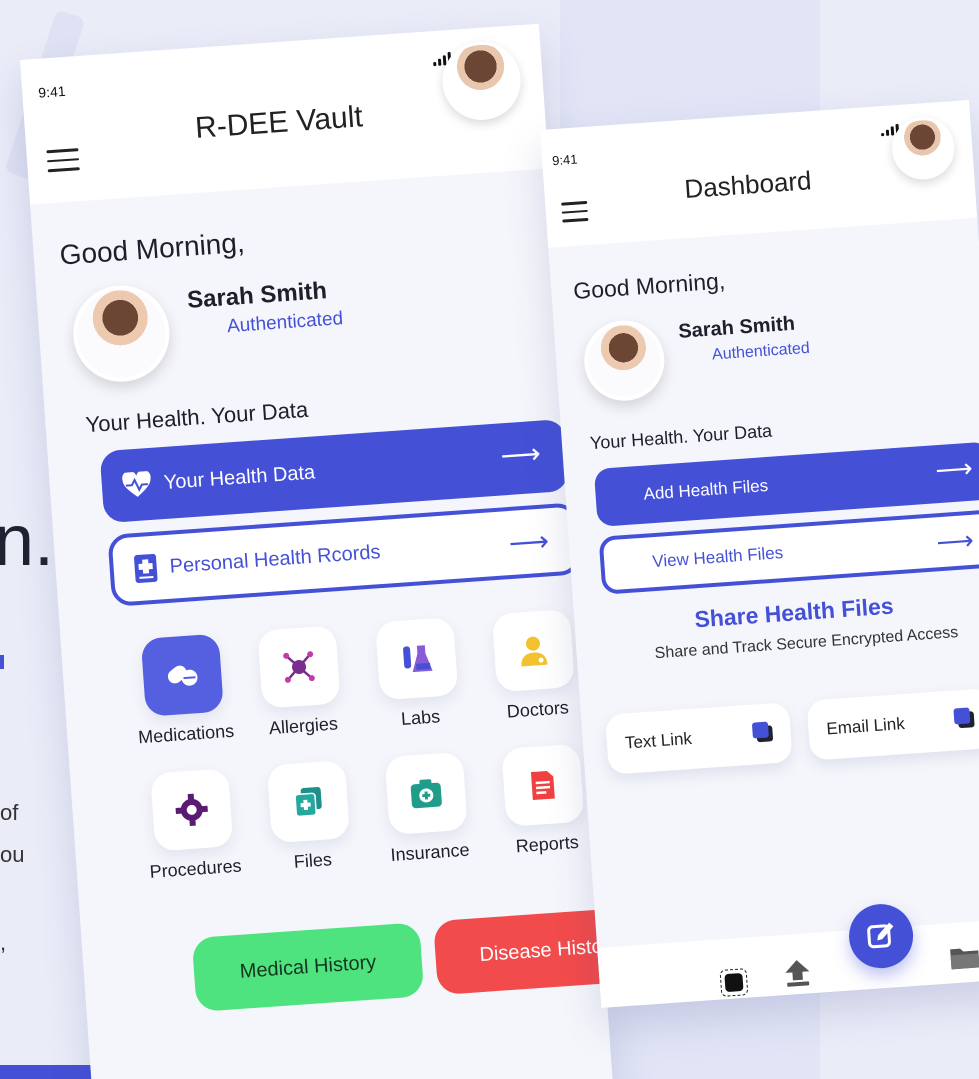 Image resolution: width=979 pixels, height=1079 pixels. I want to click on partial-heading: n., so click(27, 541).